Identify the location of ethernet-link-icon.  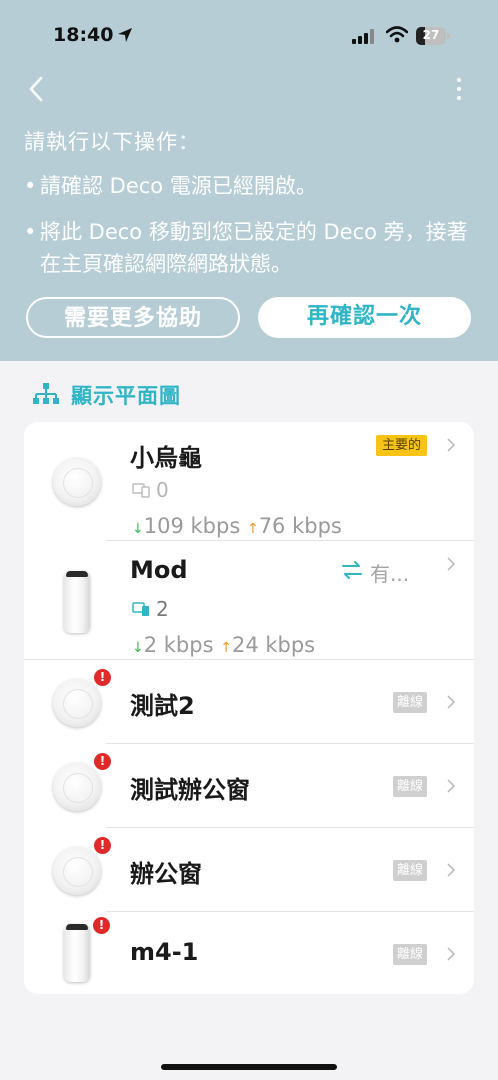
(352, 570).